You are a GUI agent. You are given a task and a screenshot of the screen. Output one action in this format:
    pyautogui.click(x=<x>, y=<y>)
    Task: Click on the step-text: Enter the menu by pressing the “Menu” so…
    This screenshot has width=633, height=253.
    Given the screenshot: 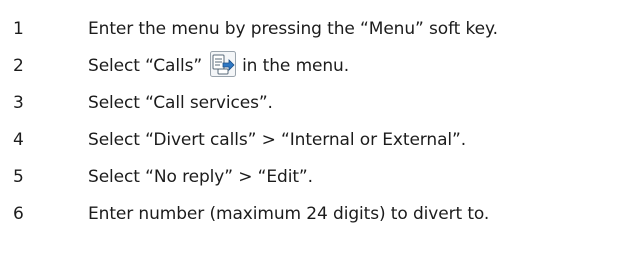 What is the action you would take?
    pyautogui.click(x=293, y=29)
    